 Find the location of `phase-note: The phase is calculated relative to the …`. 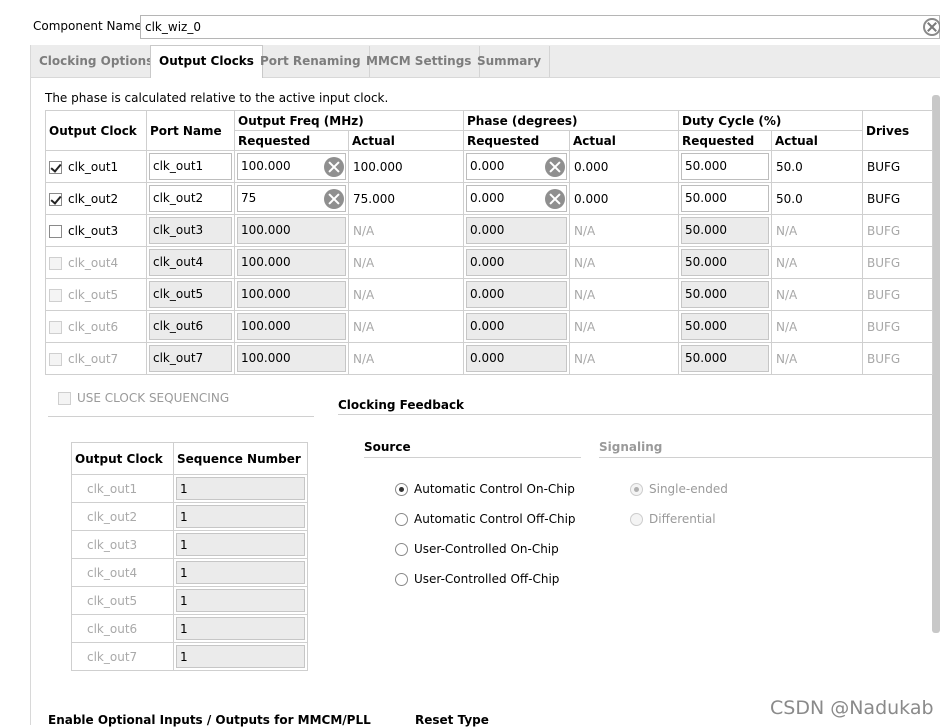

phase-note: The phase is calculated relative to the … is located at coordinates (217, 98).